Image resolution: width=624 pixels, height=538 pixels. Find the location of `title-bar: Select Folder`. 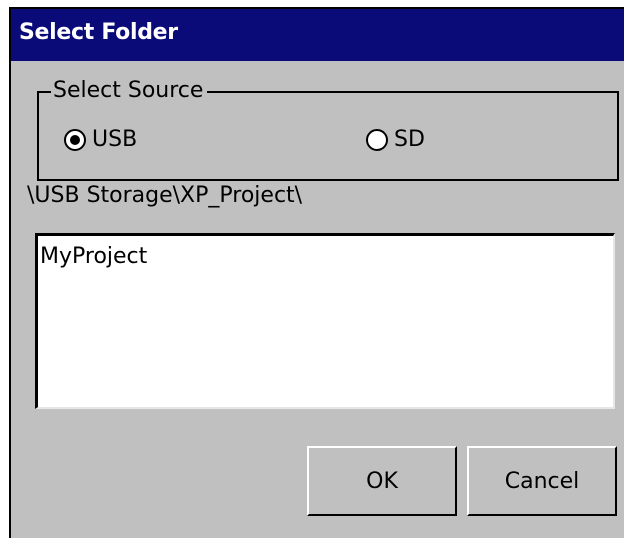

title-bar: Select Folder is located at coordinates (317, 35).